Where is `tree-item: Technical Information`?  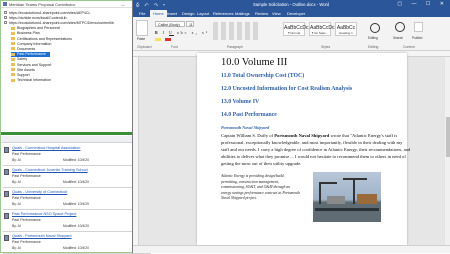
tree-item: Technical Information is located at coordinates (31, 80).